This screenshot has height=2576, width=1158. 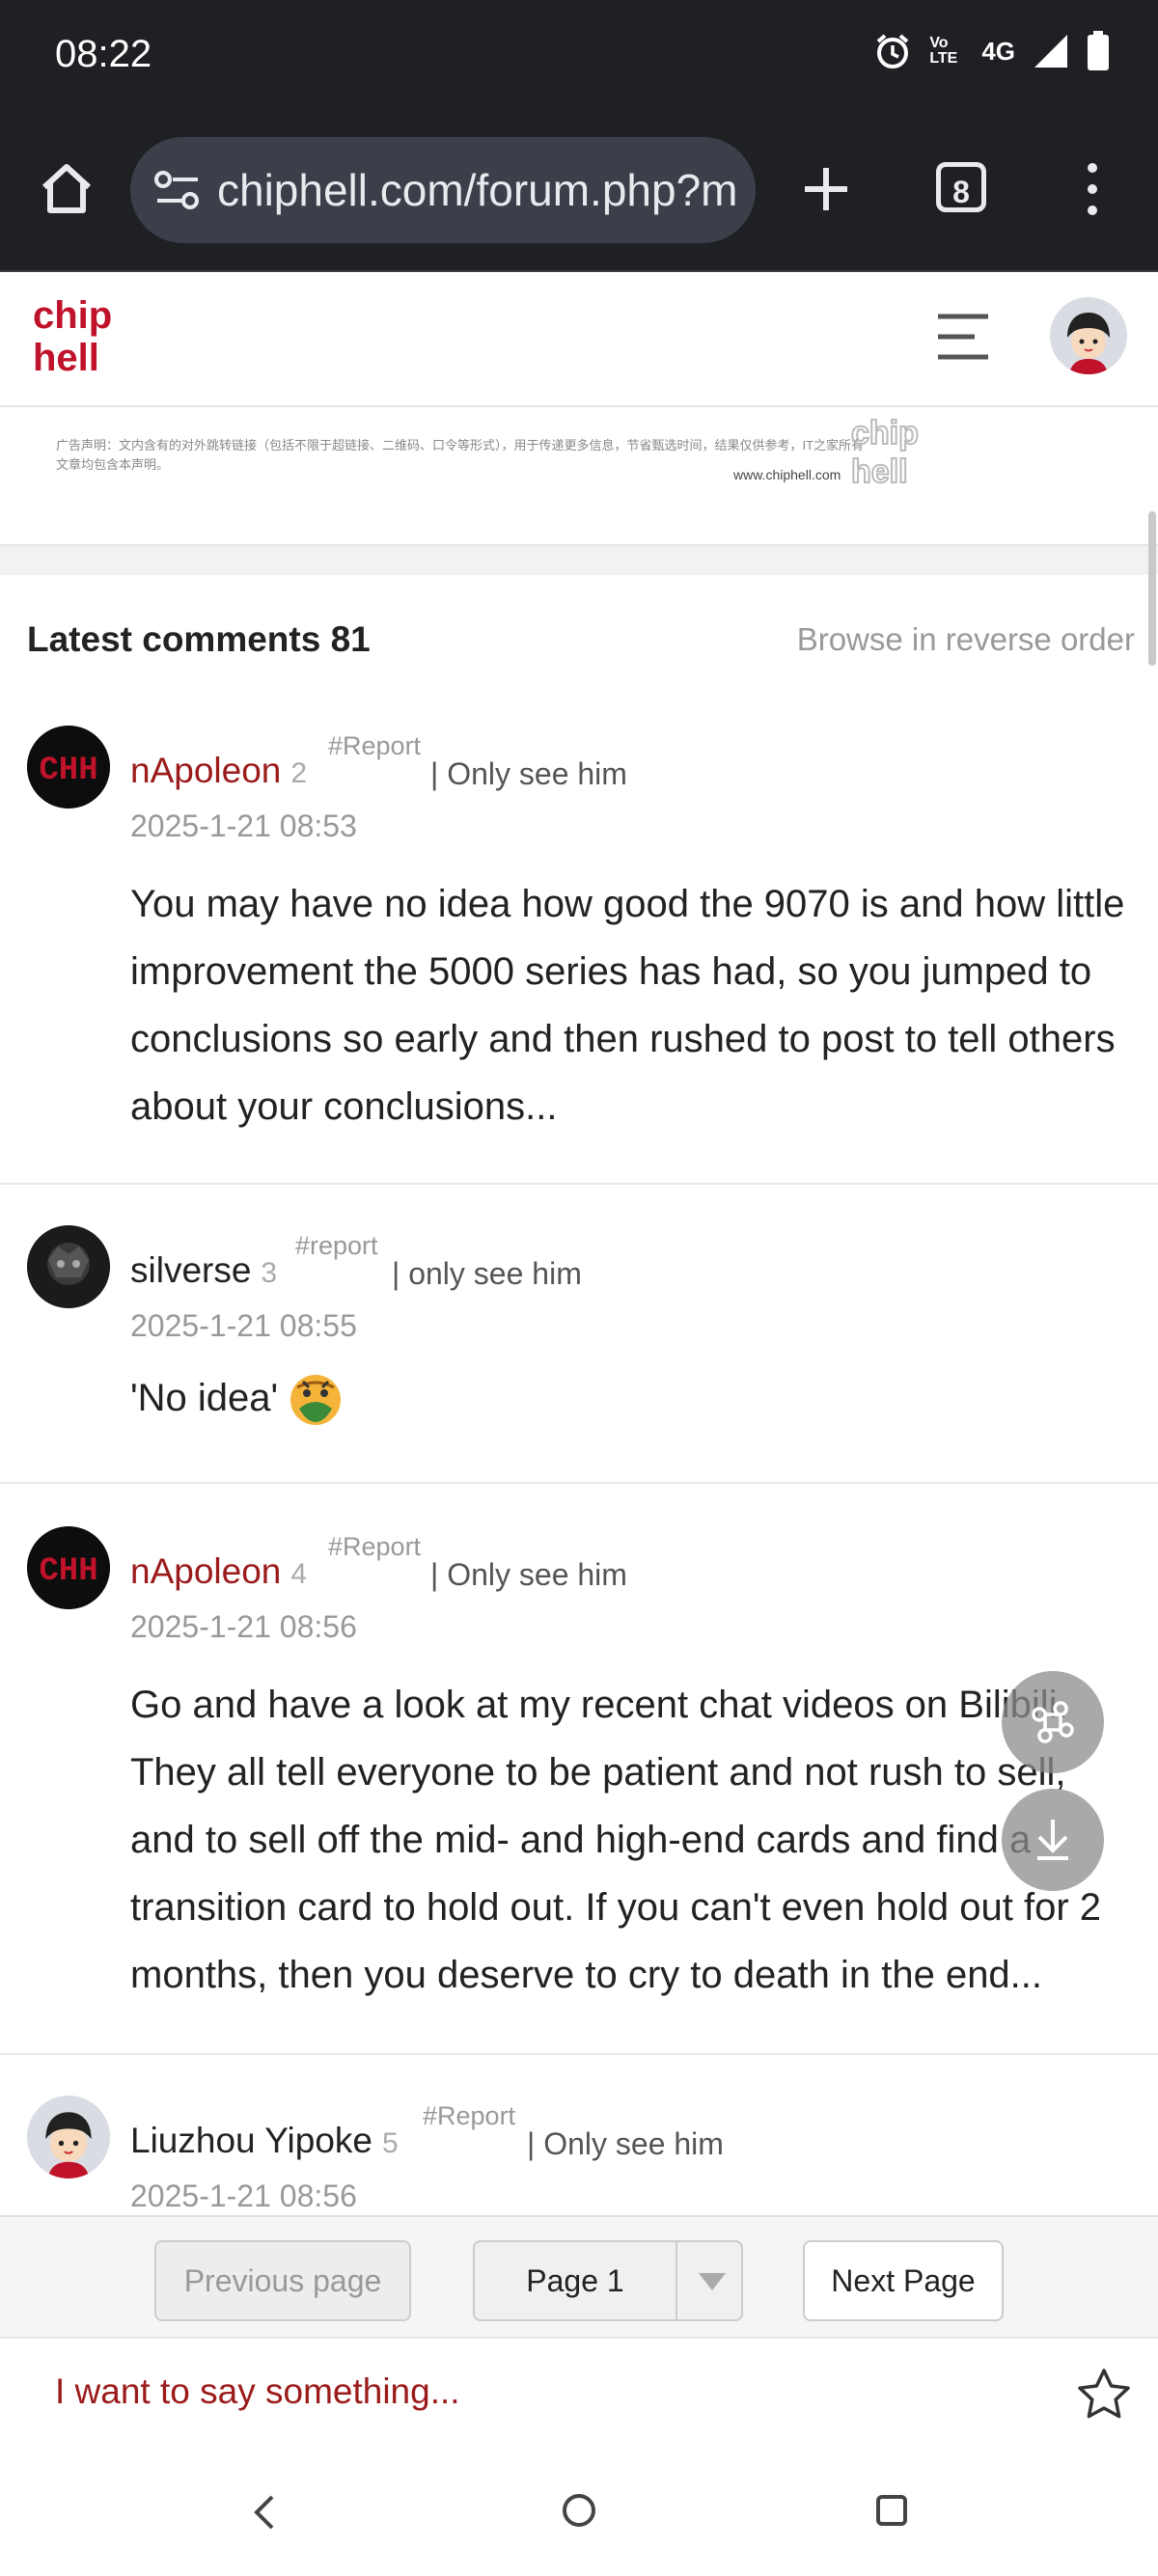 What do you see at coordinates (1152, 589) in the screenshot?
I see `scrollbar` at bounding box center [1152, 589].